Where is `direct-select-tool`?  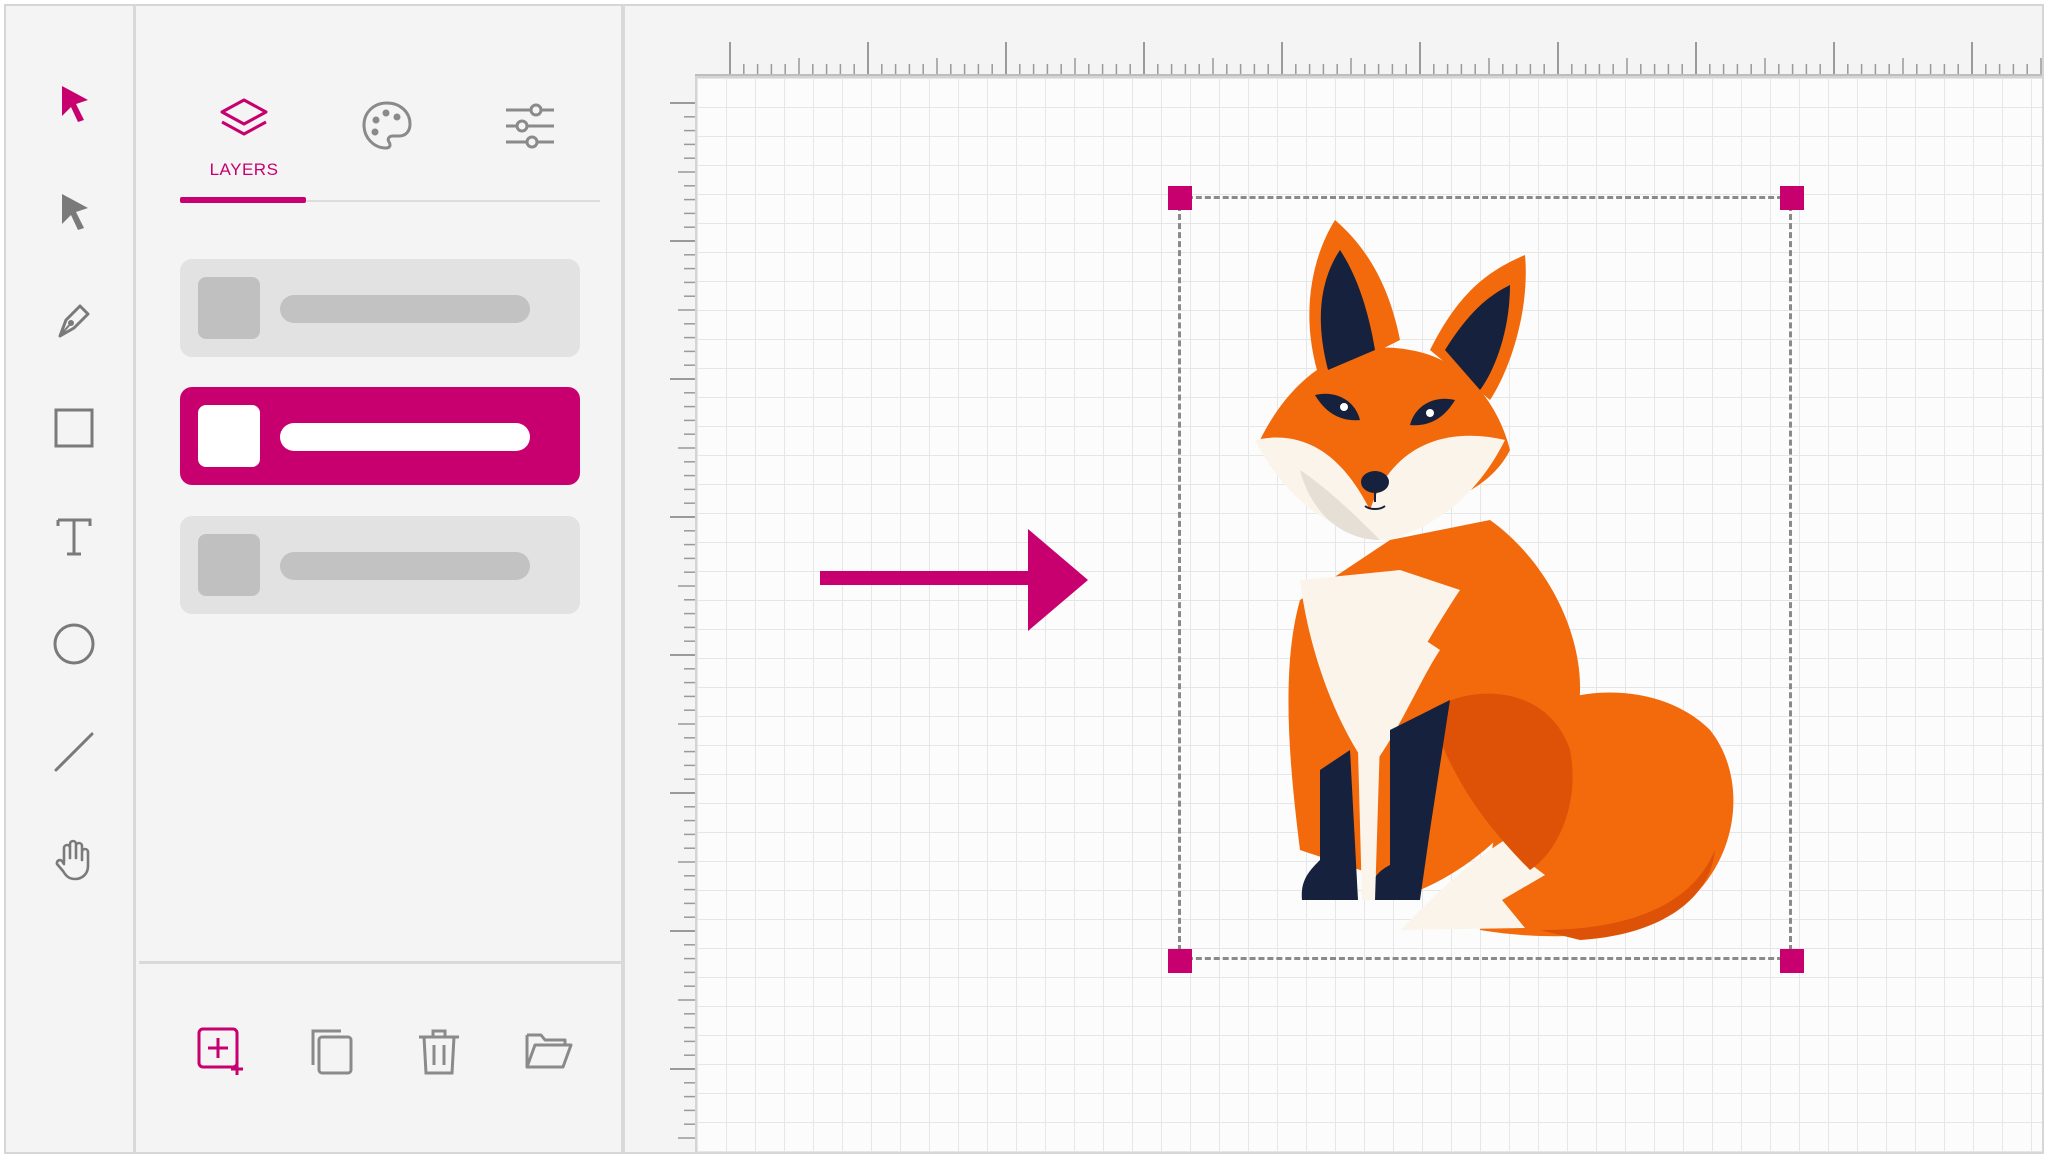 direct-select-tool is located at coordinates (74, 212).